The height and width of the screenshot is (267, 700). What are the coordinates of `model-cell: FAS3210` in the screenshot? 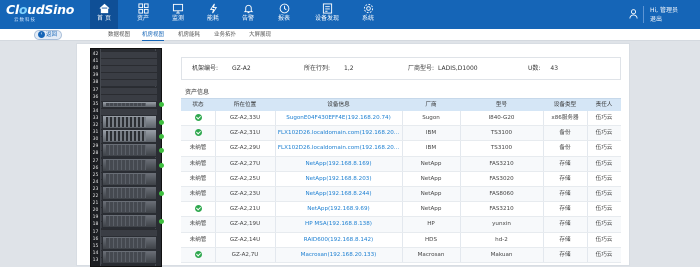 It's located at (501, 209).